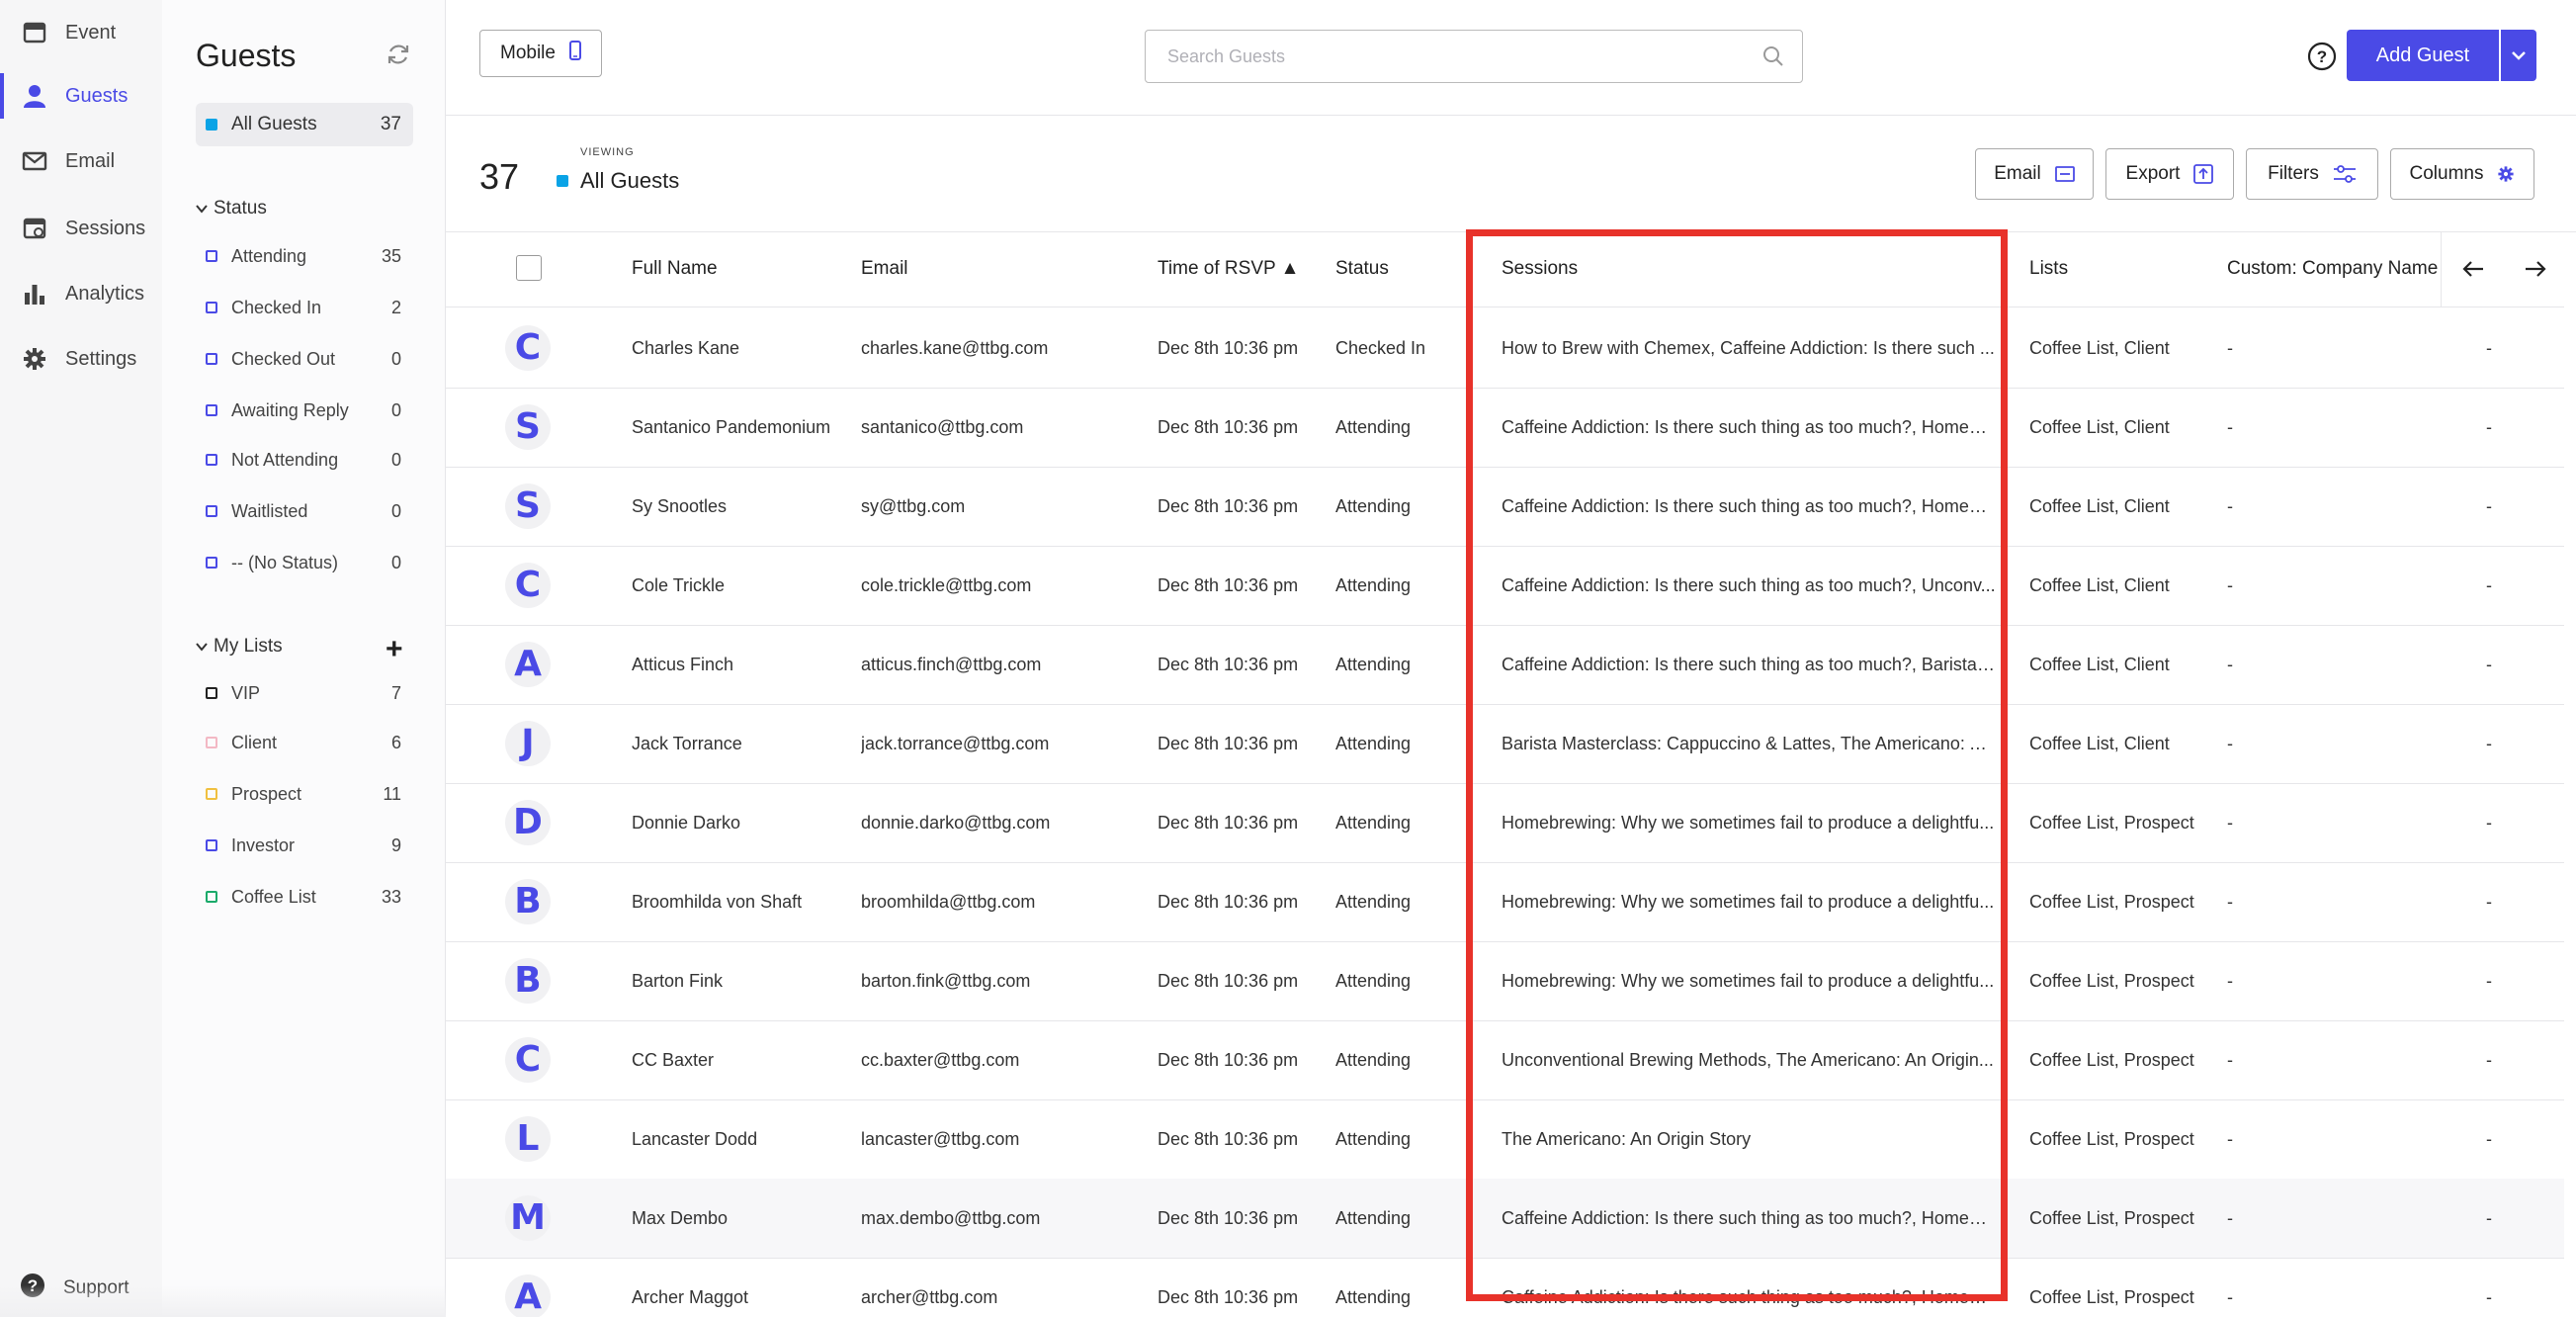  I want to click on column-header-time-of-rsvp: Time of RSVP ▲, so click(1228, 269).